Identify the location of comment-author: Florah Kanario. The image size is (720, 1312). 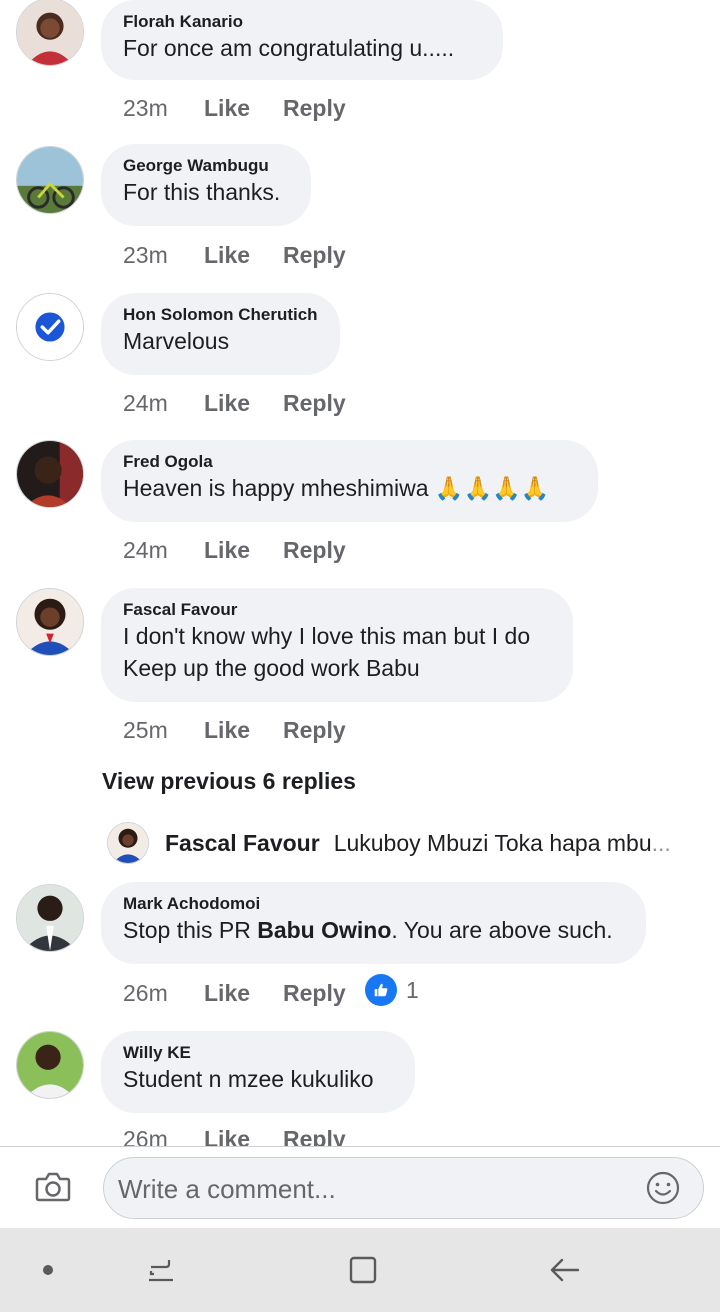
(302, 22).